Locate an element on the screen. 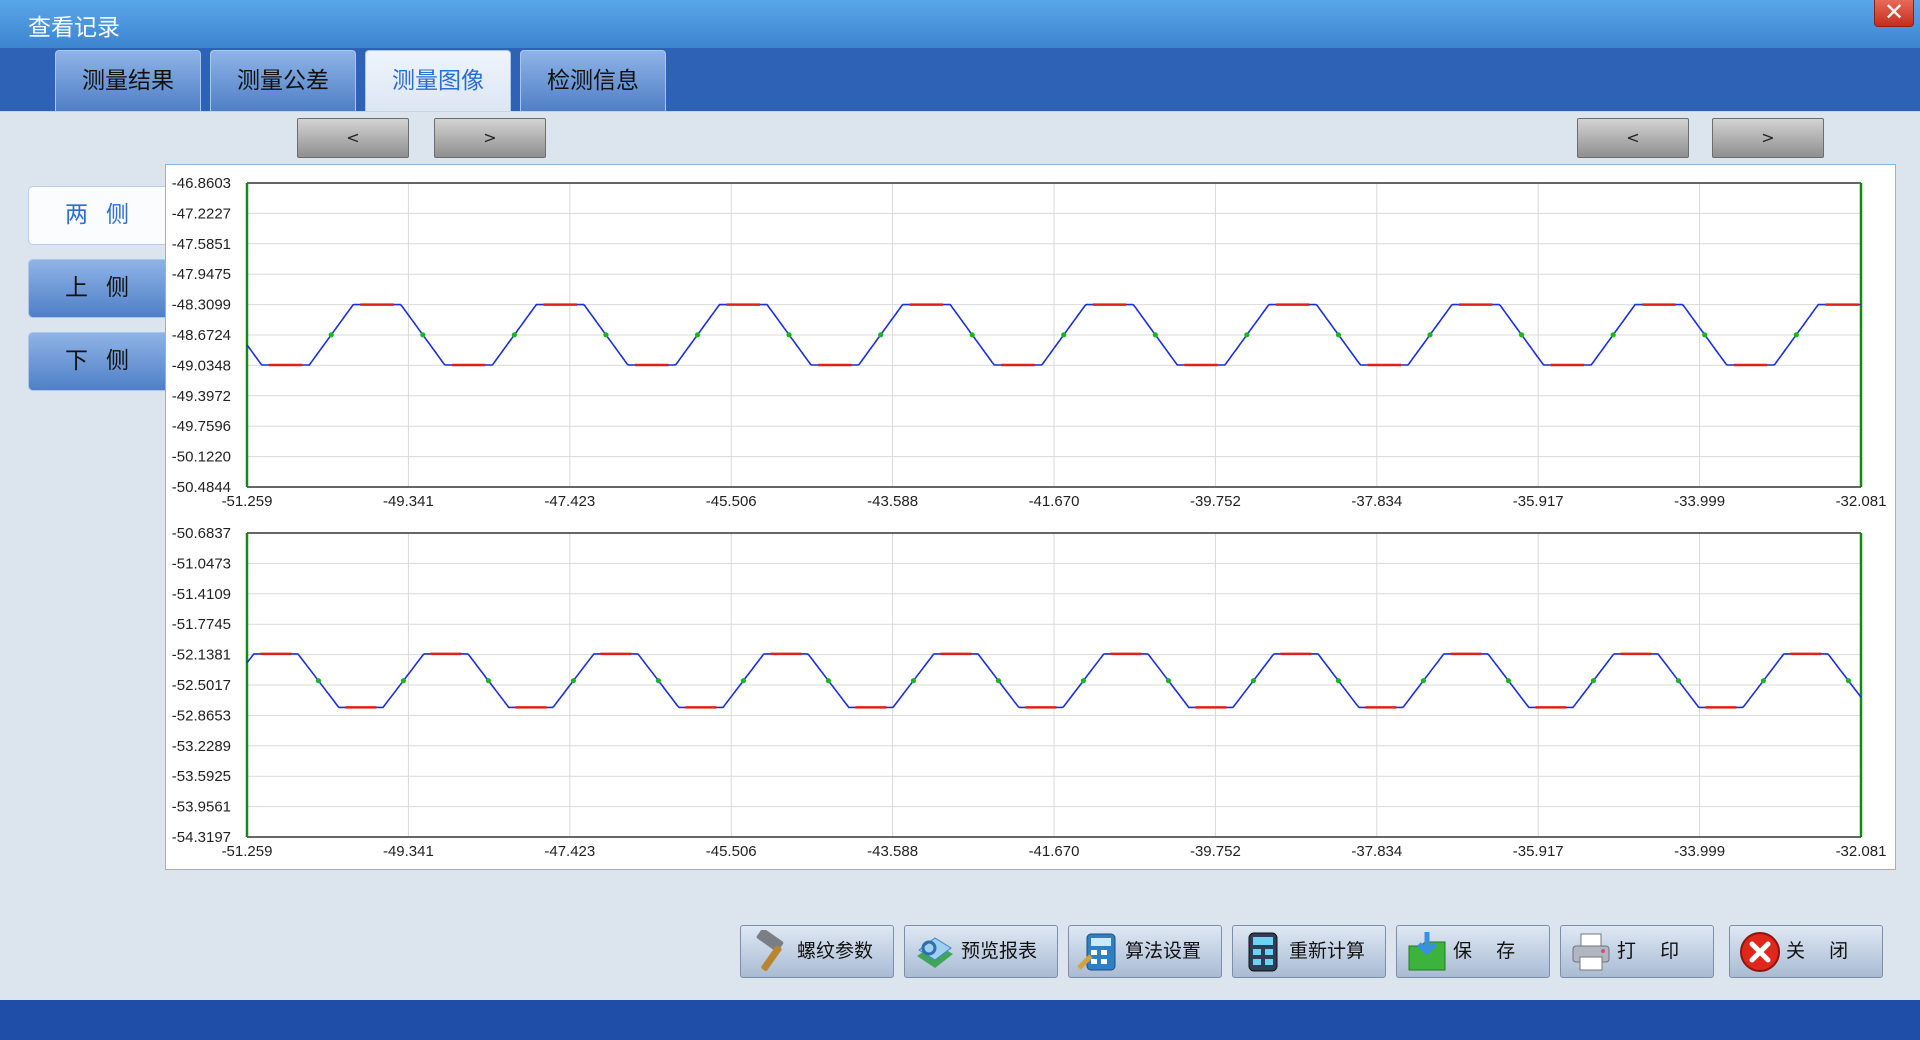 The image size is (1920, 1040). save-folder-icon is located at coordinates (1427, 951).